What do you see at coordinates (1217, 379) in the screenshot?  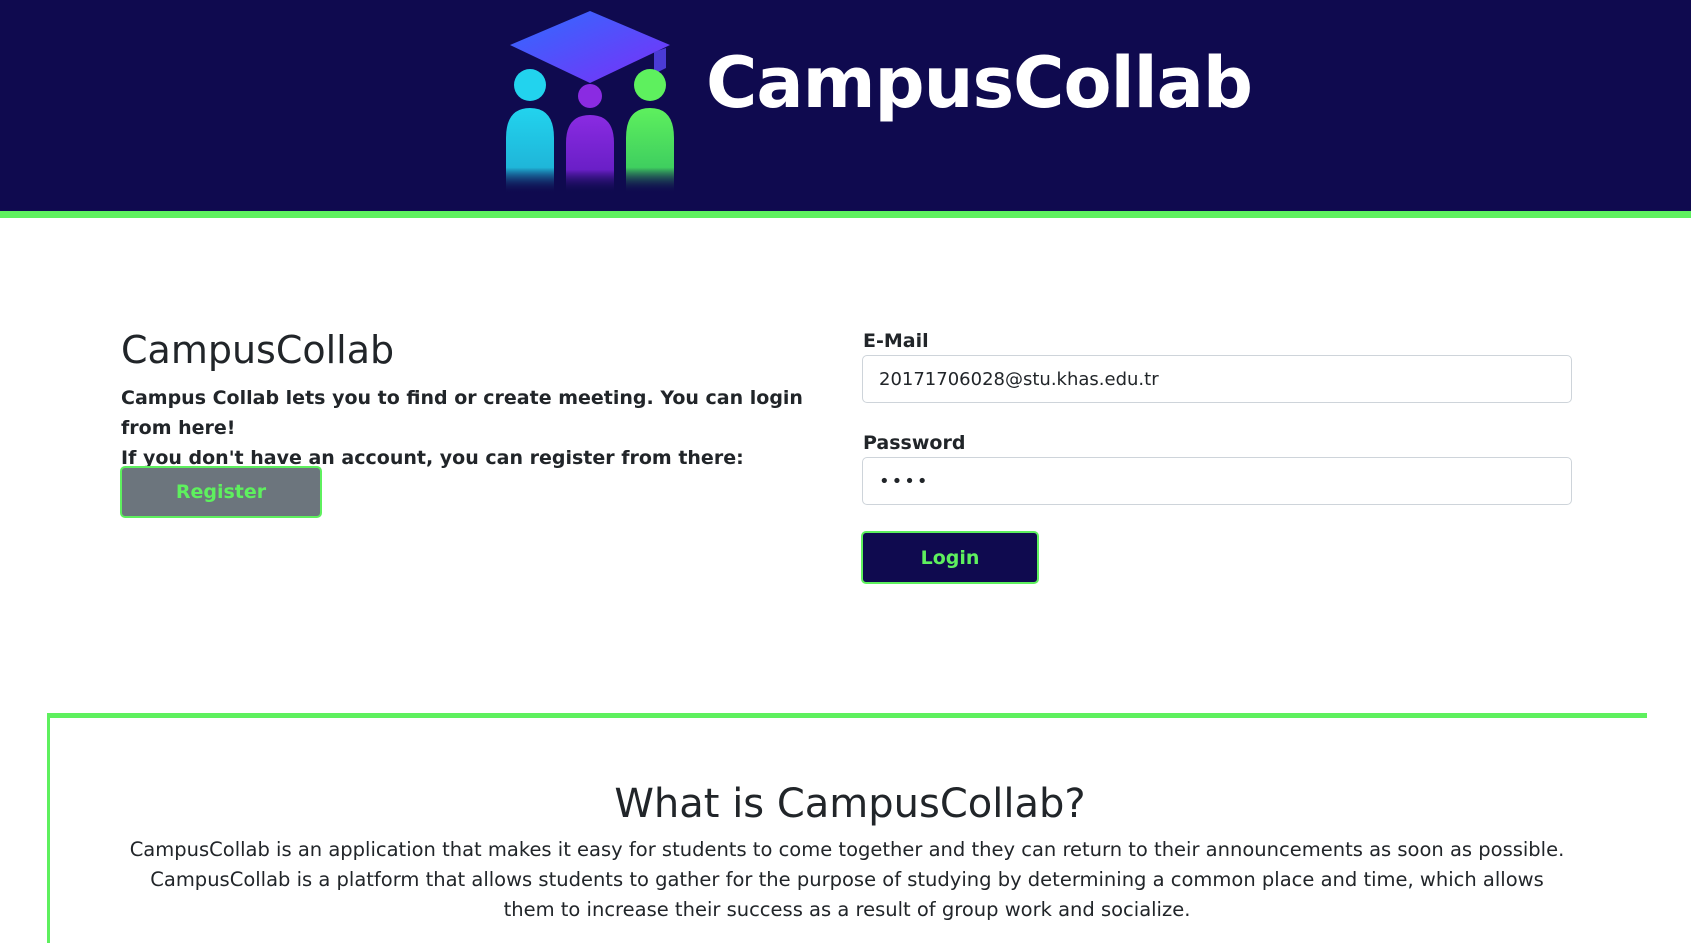 I see `email-field` at bounding box center [1217, 379].